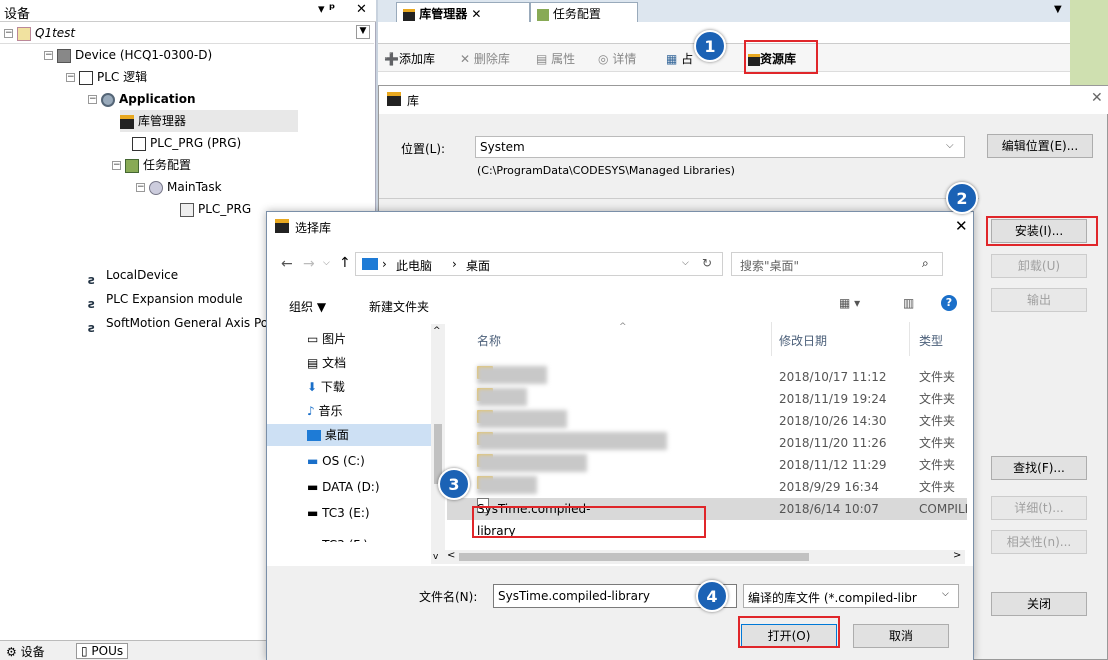 The image size is (1108, 660). I want to click on column-header-date: 修改日期, so click(803, 340).